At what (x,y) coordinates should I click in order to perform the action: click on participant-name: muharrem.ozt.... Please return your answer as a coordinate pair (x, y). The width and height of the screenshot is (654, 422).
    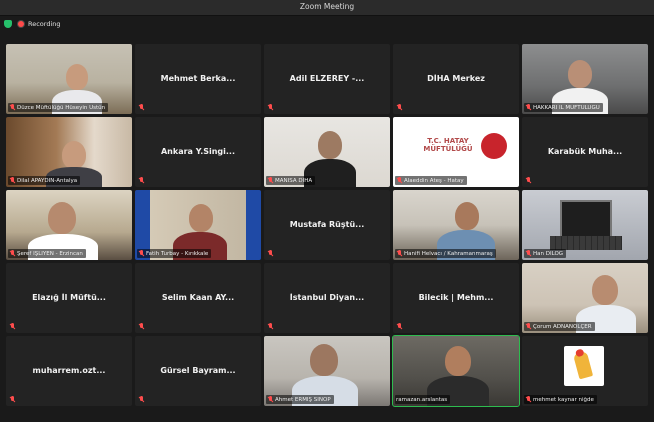
    Looking at the image, I should click on (69, 370).